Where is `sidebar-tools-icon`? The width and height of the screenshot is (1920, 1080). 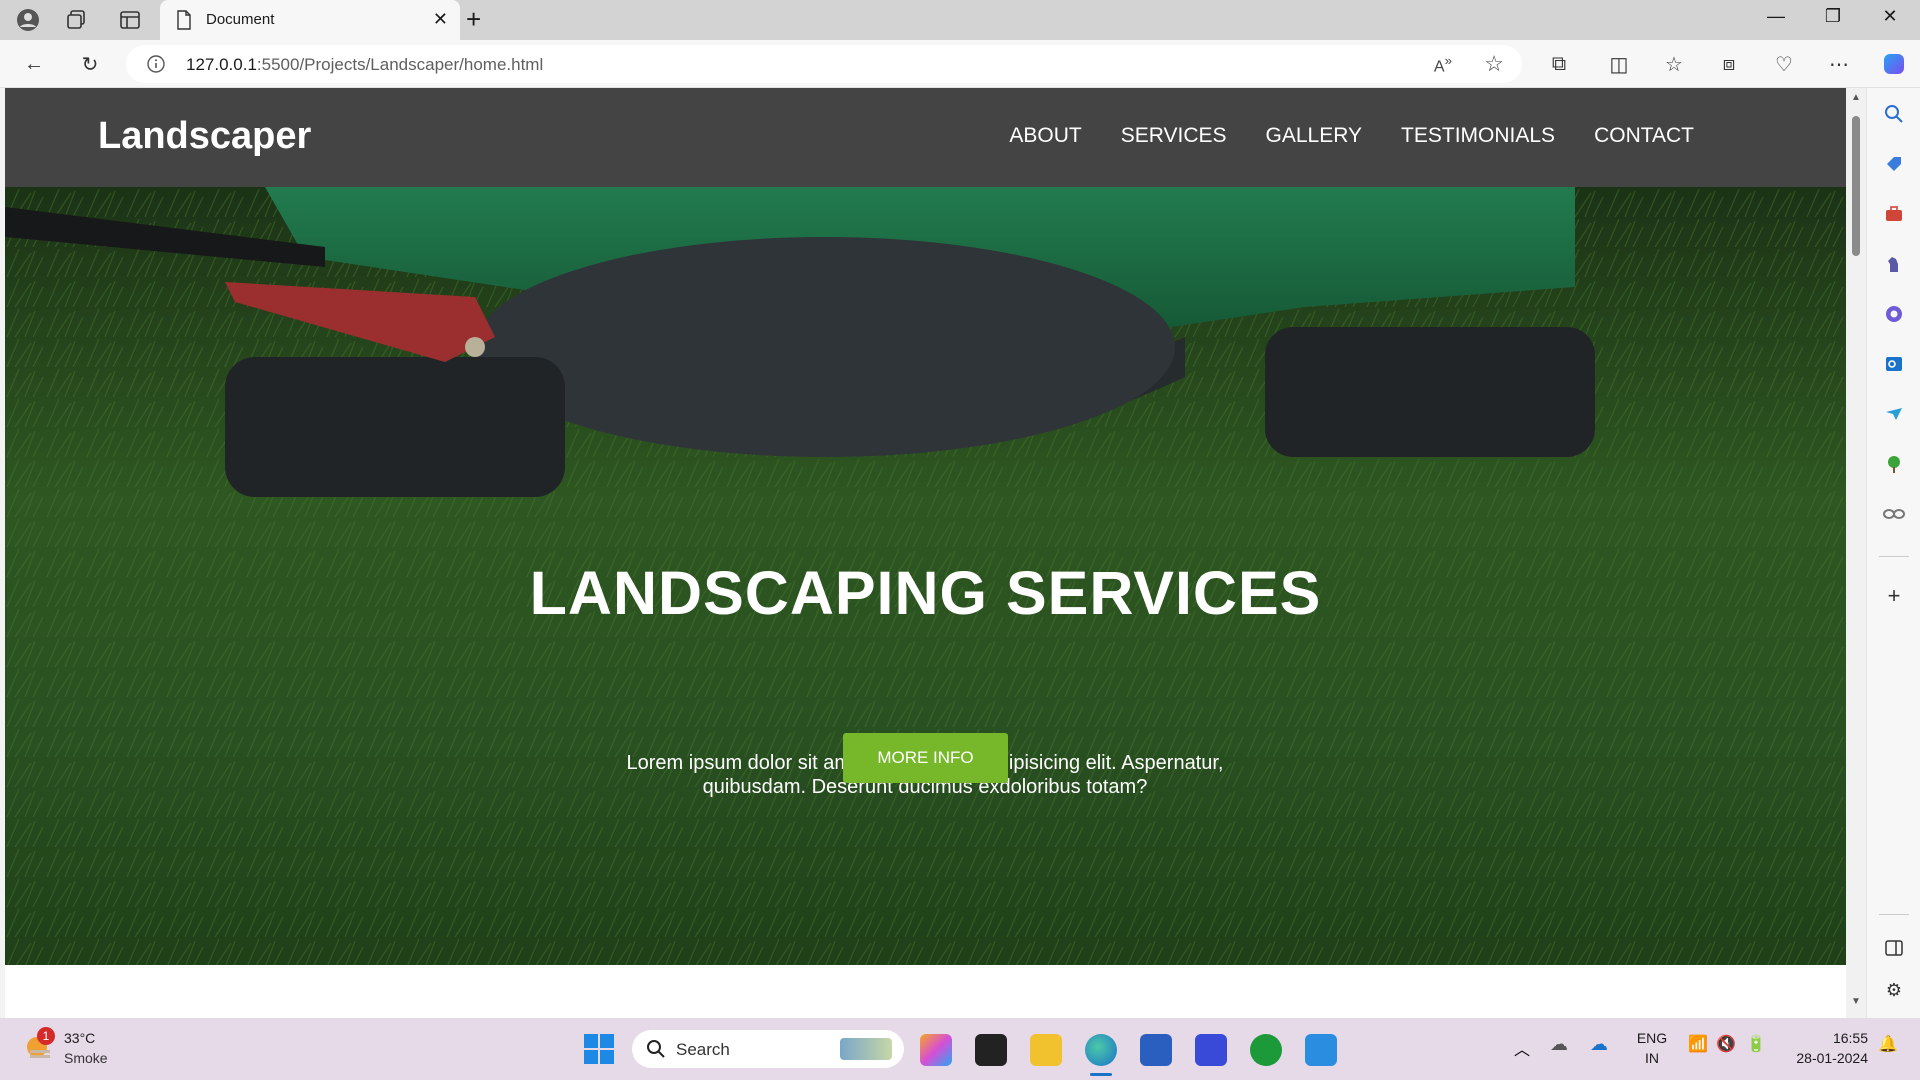 sidebar-tools-icon is located at coordinates (1894, 214).